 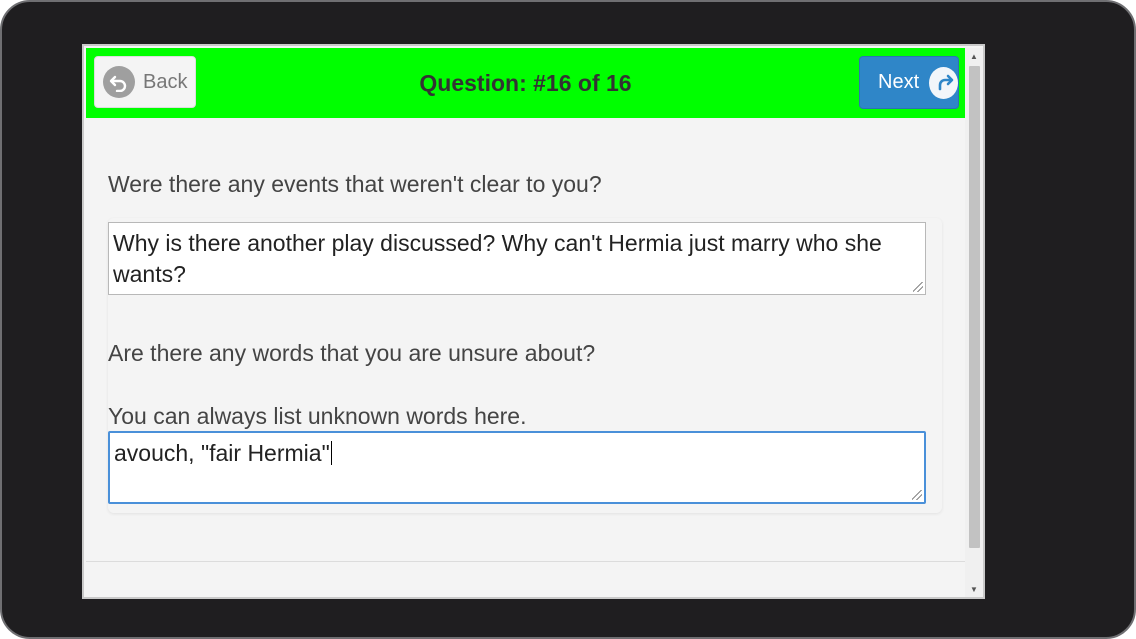 I want to click on next-button-label: Next, so click(x=899, y=82).